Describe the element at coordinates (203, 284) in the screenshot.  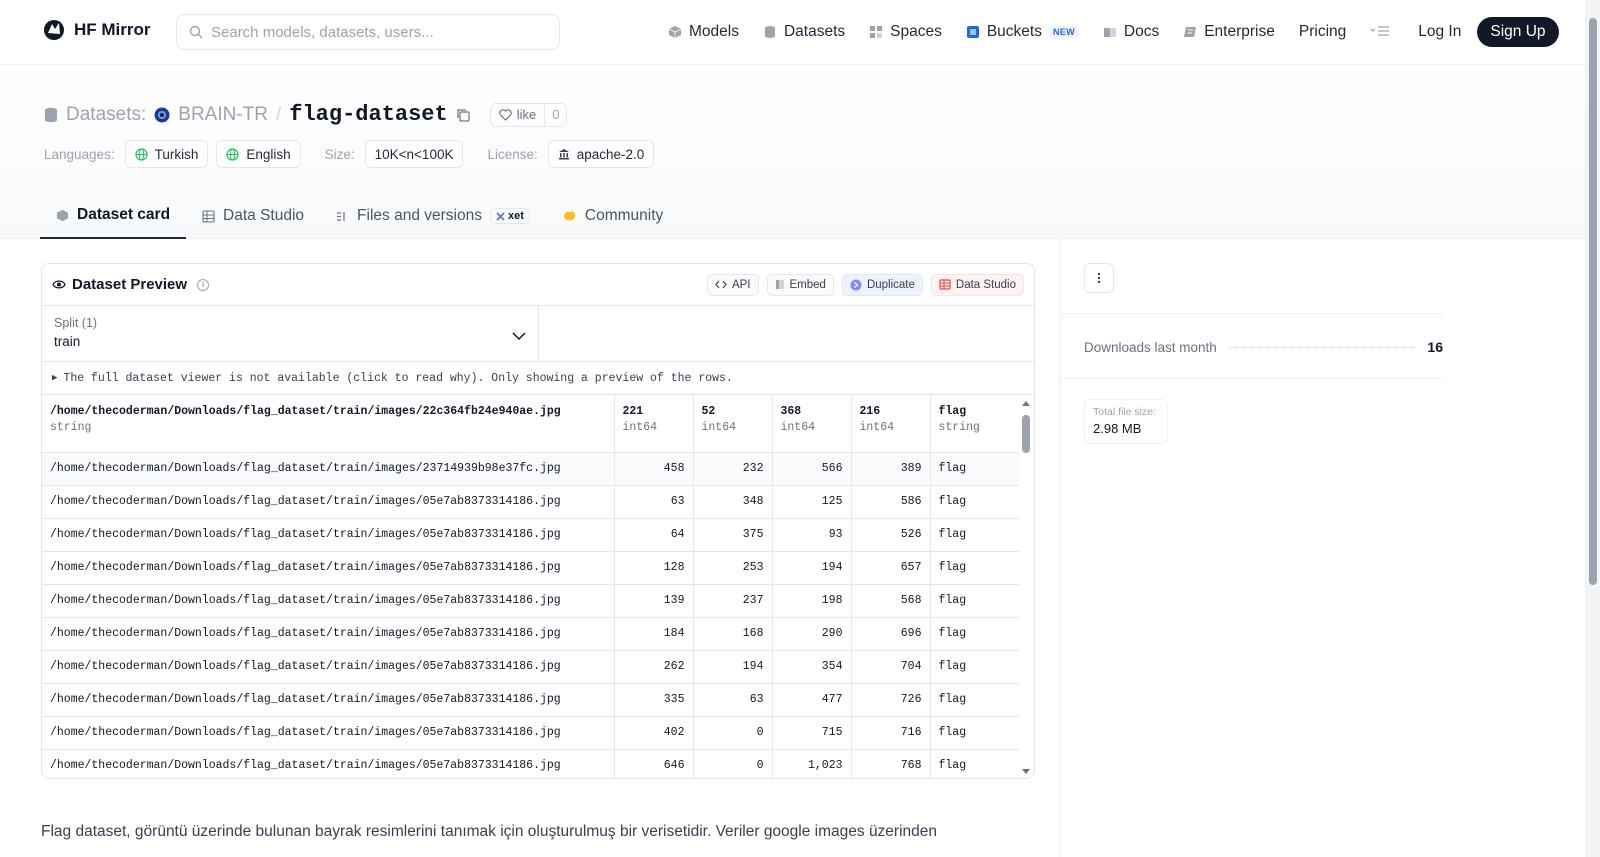
I see `info-icon: i` at that location.